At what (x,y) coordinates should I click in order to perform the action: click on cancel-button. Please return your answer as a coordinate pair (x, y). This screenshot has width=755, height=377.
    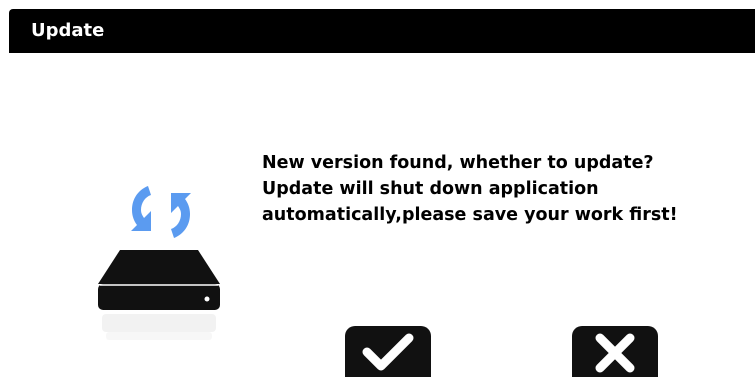
    Looking at the image, I should click on (615, 351).